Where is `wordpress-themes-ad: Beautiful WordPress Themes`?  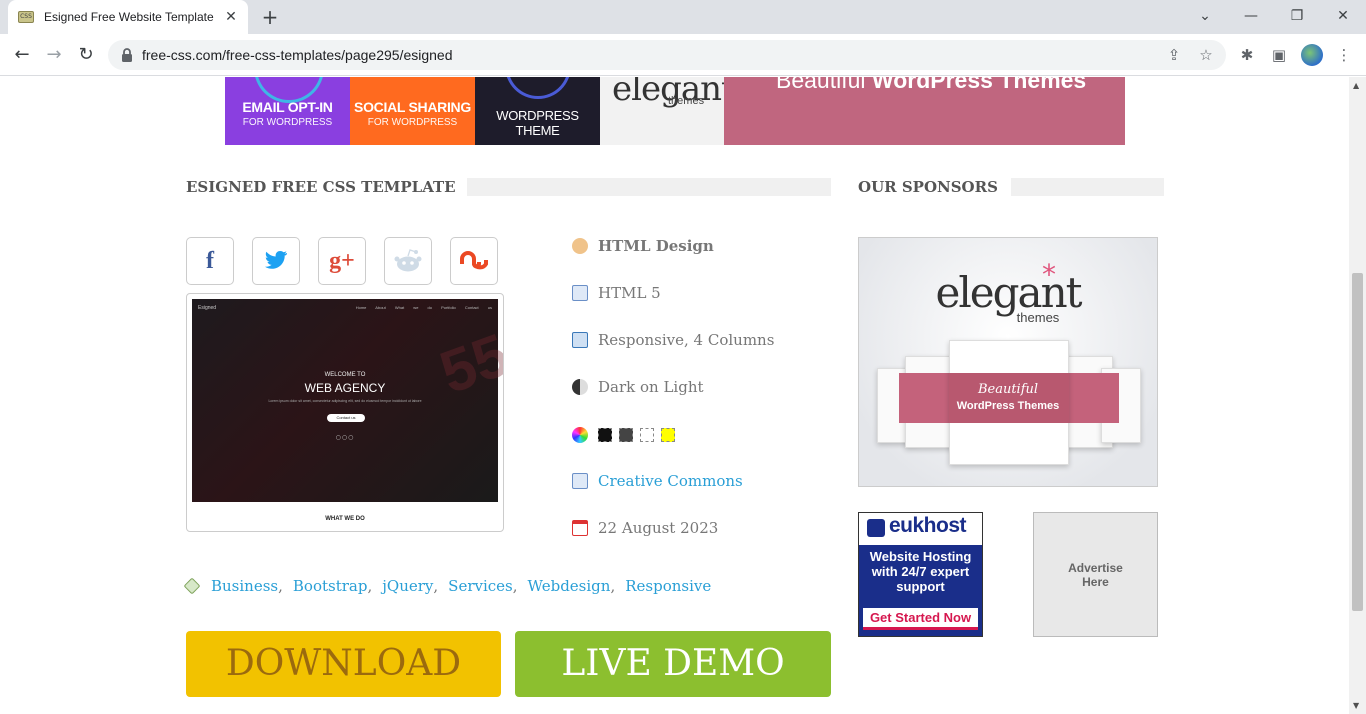 wordpress-themes-ad: Beautiful WordPress Themes is located at coordinates (924, 111).